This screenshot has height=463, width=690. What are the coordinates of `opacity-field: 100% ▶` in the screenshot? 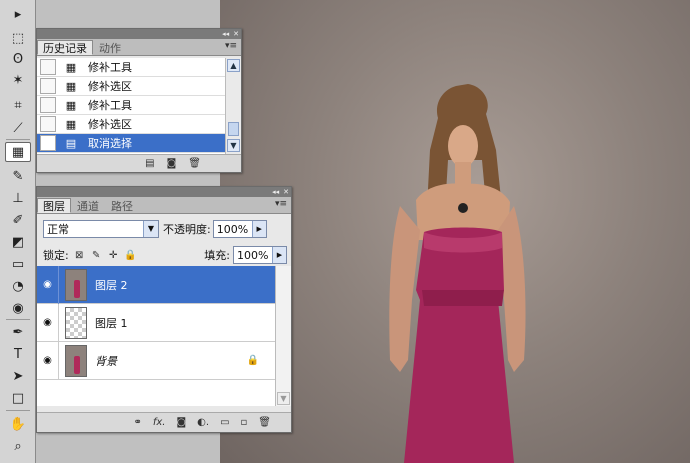 It's located at (239, 229).